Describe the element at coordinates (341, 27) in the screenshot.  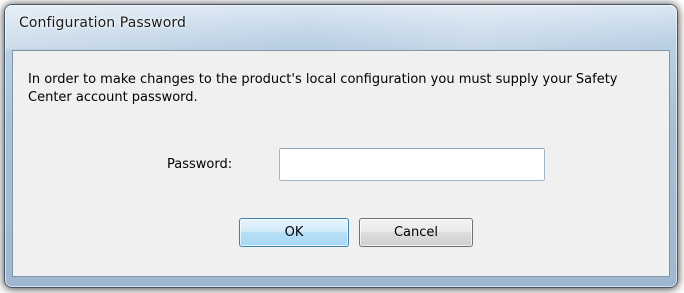
I see `title-bar: Configuration Password` at that location.